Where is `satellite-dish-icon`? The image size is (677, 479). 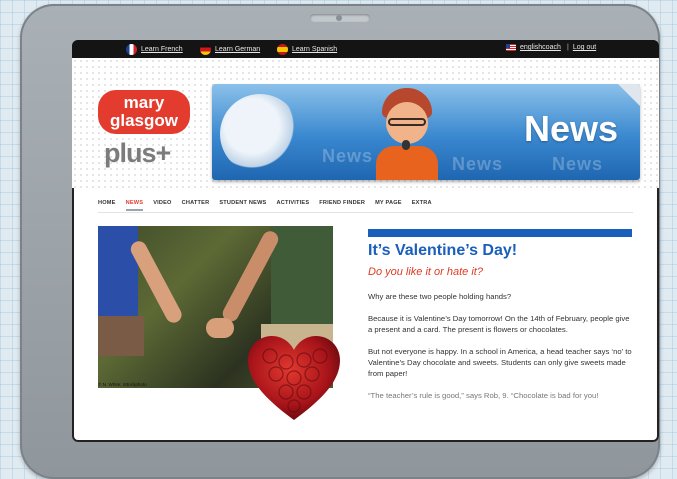
satellite-dish-icon is located at coordinates (260, 134).